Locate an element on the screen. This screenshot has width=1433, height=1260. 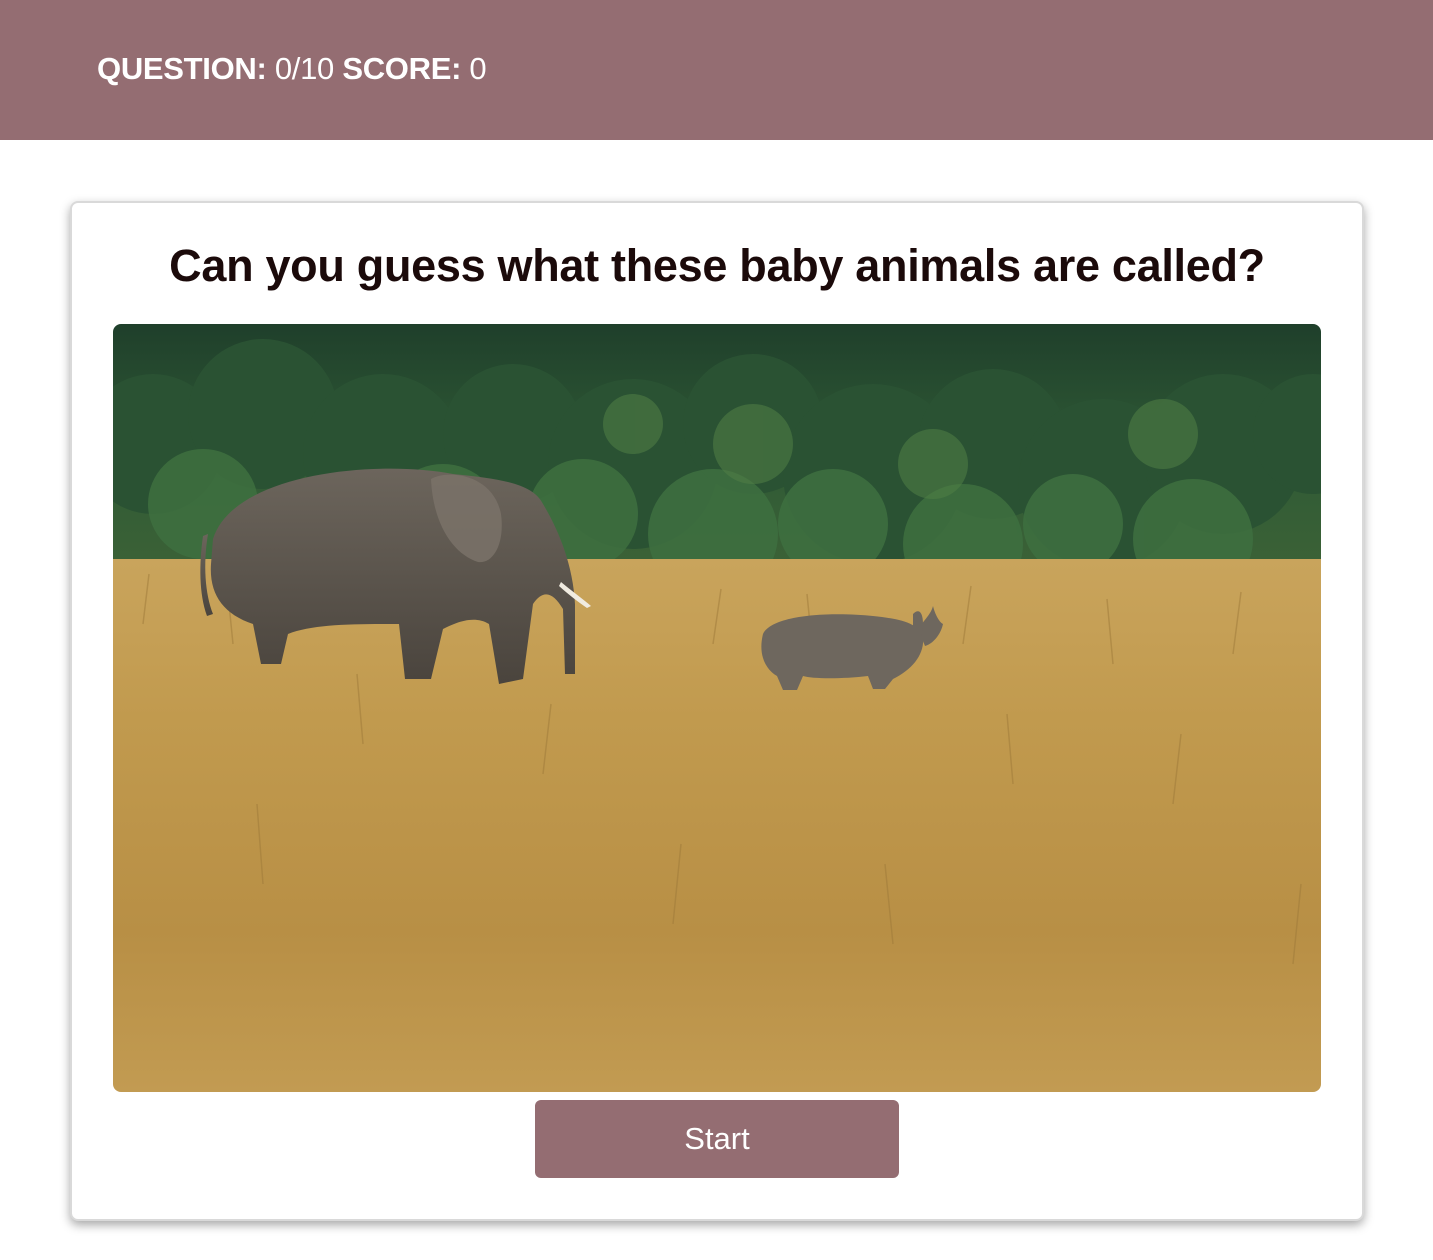
start-button: Start is located at coordinates (717, 1139).